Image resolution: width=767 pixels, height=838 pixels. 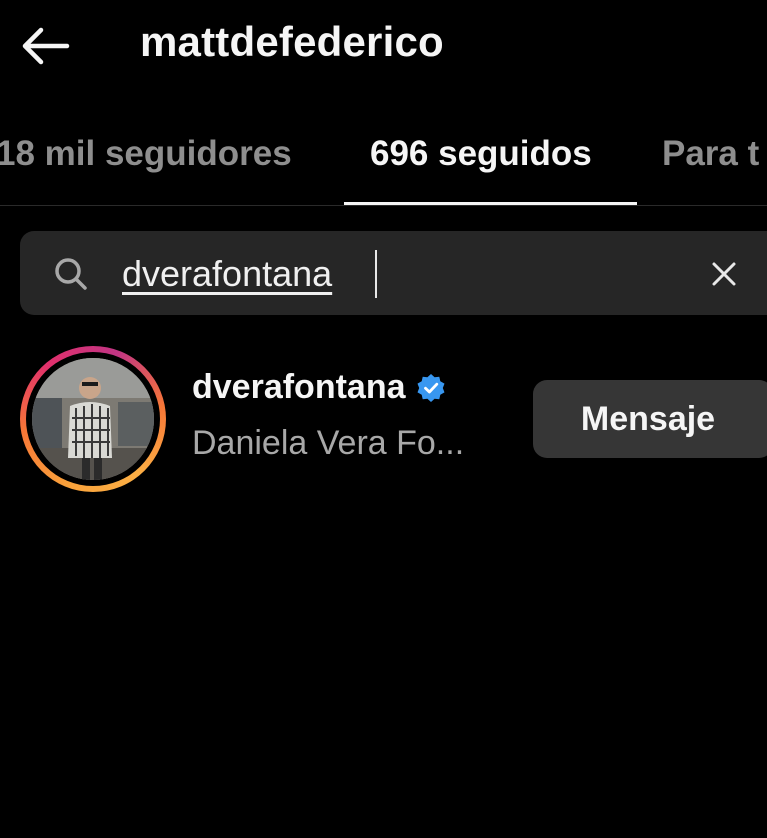 I want to click on search-input, so click(x=402, y=274).